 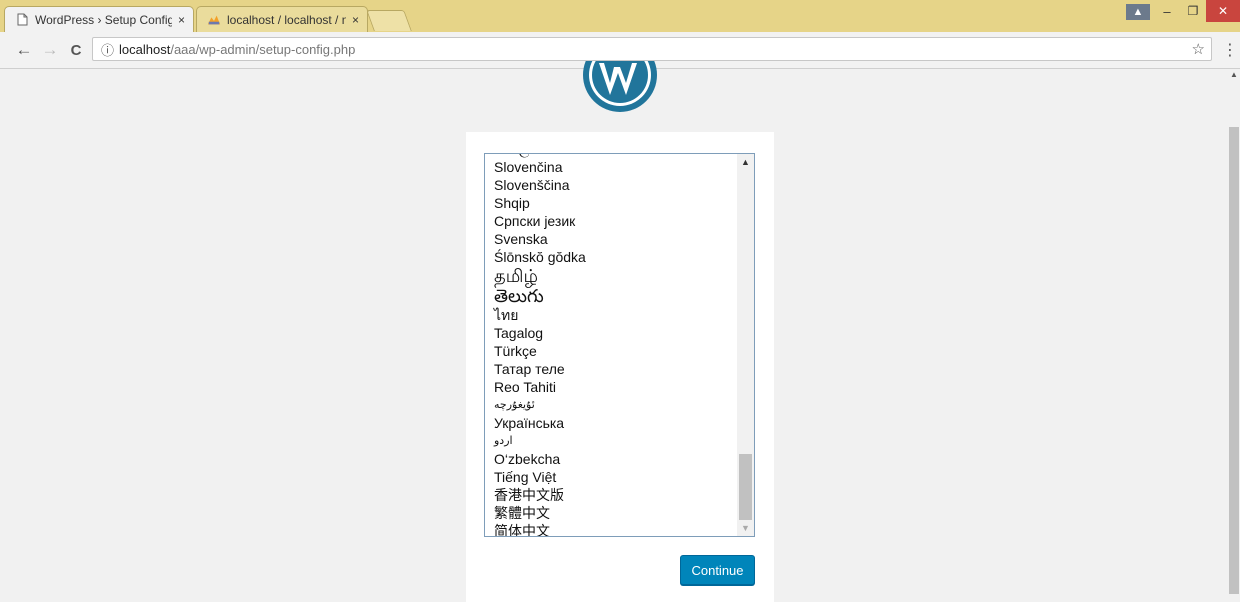 What do you see at coordinates (540, 315) in the screenshot?
I see `language-option: ไทย` at bounding box center [540, 315].